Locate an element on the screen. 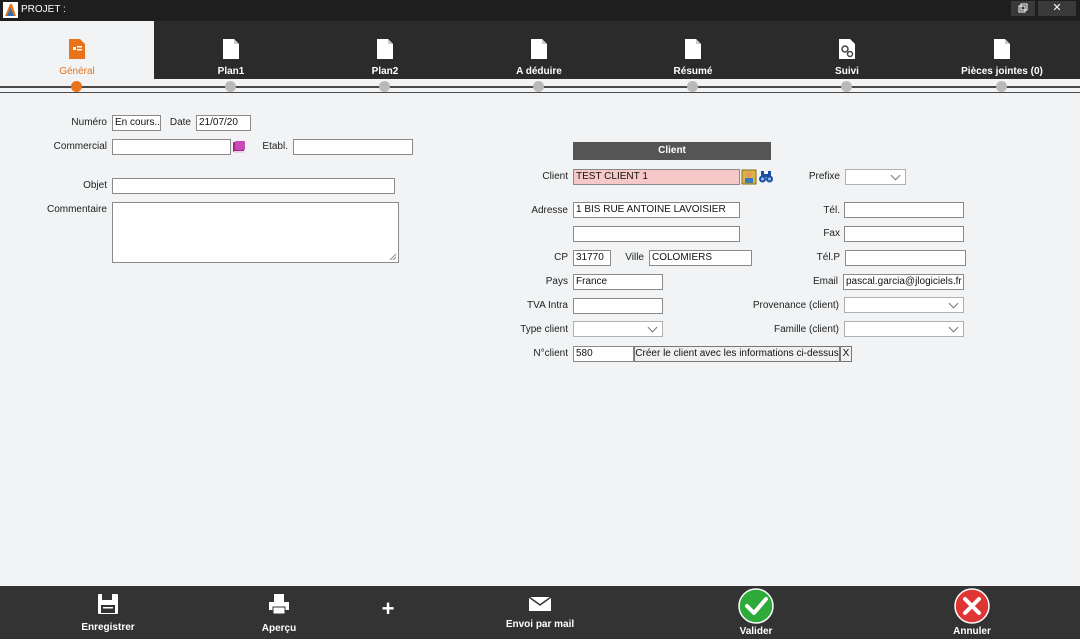  objet-label: Objet is located at coordinates (95, 185).